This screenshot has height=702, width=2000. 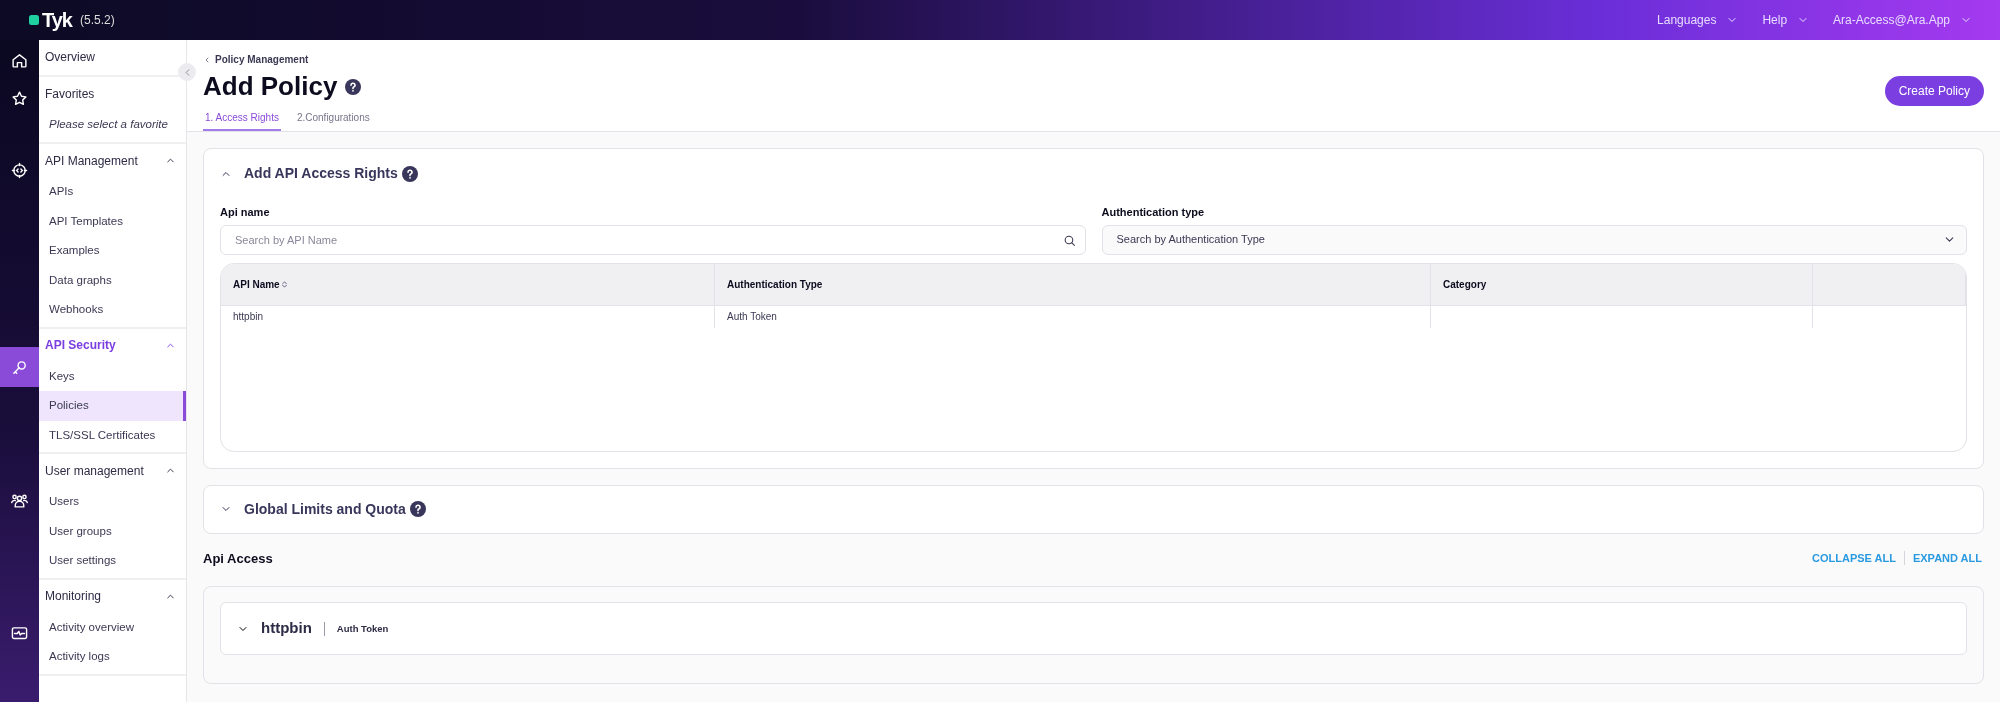 What do you see at coordinates (245, 213) in the screenshot?
I see `field-label: Api name` at bounding box center [245, 213].